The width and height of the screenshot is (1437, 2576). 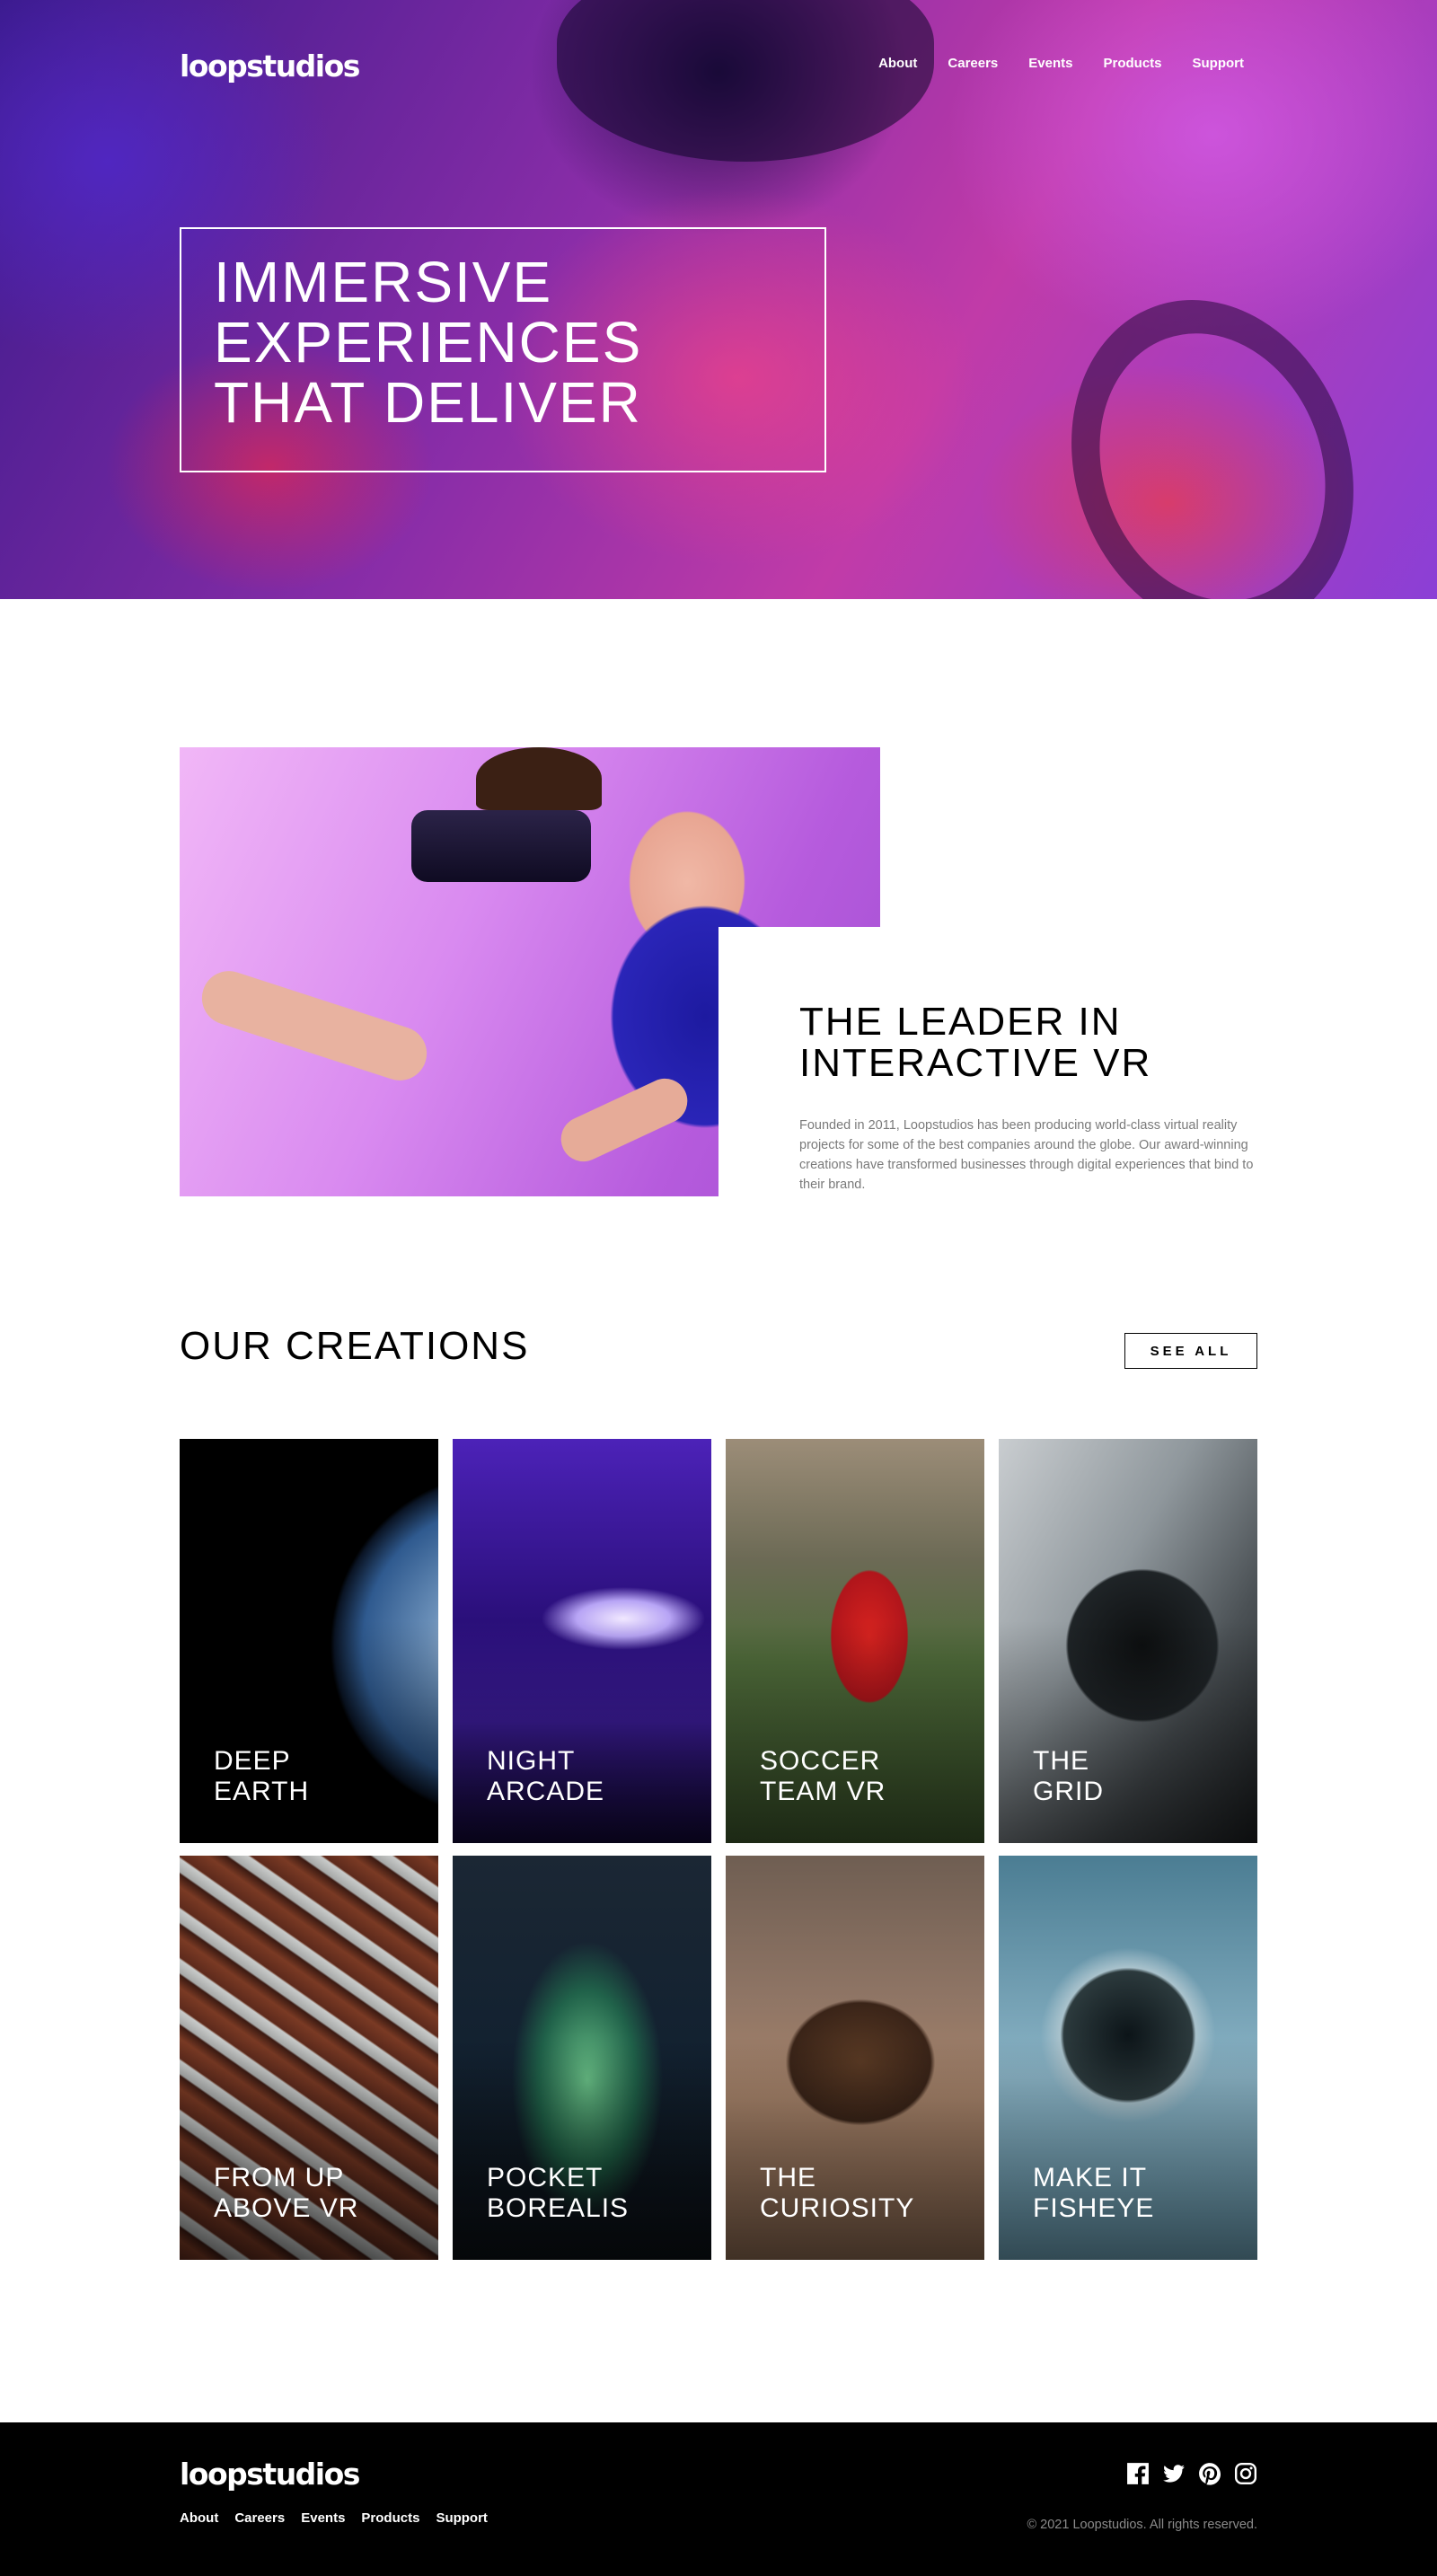 What do you see at coordinates (837, 2193) in the screenshot?
I see `creation-label: THE CURIOSITY` at bounding box center [837, 2193].